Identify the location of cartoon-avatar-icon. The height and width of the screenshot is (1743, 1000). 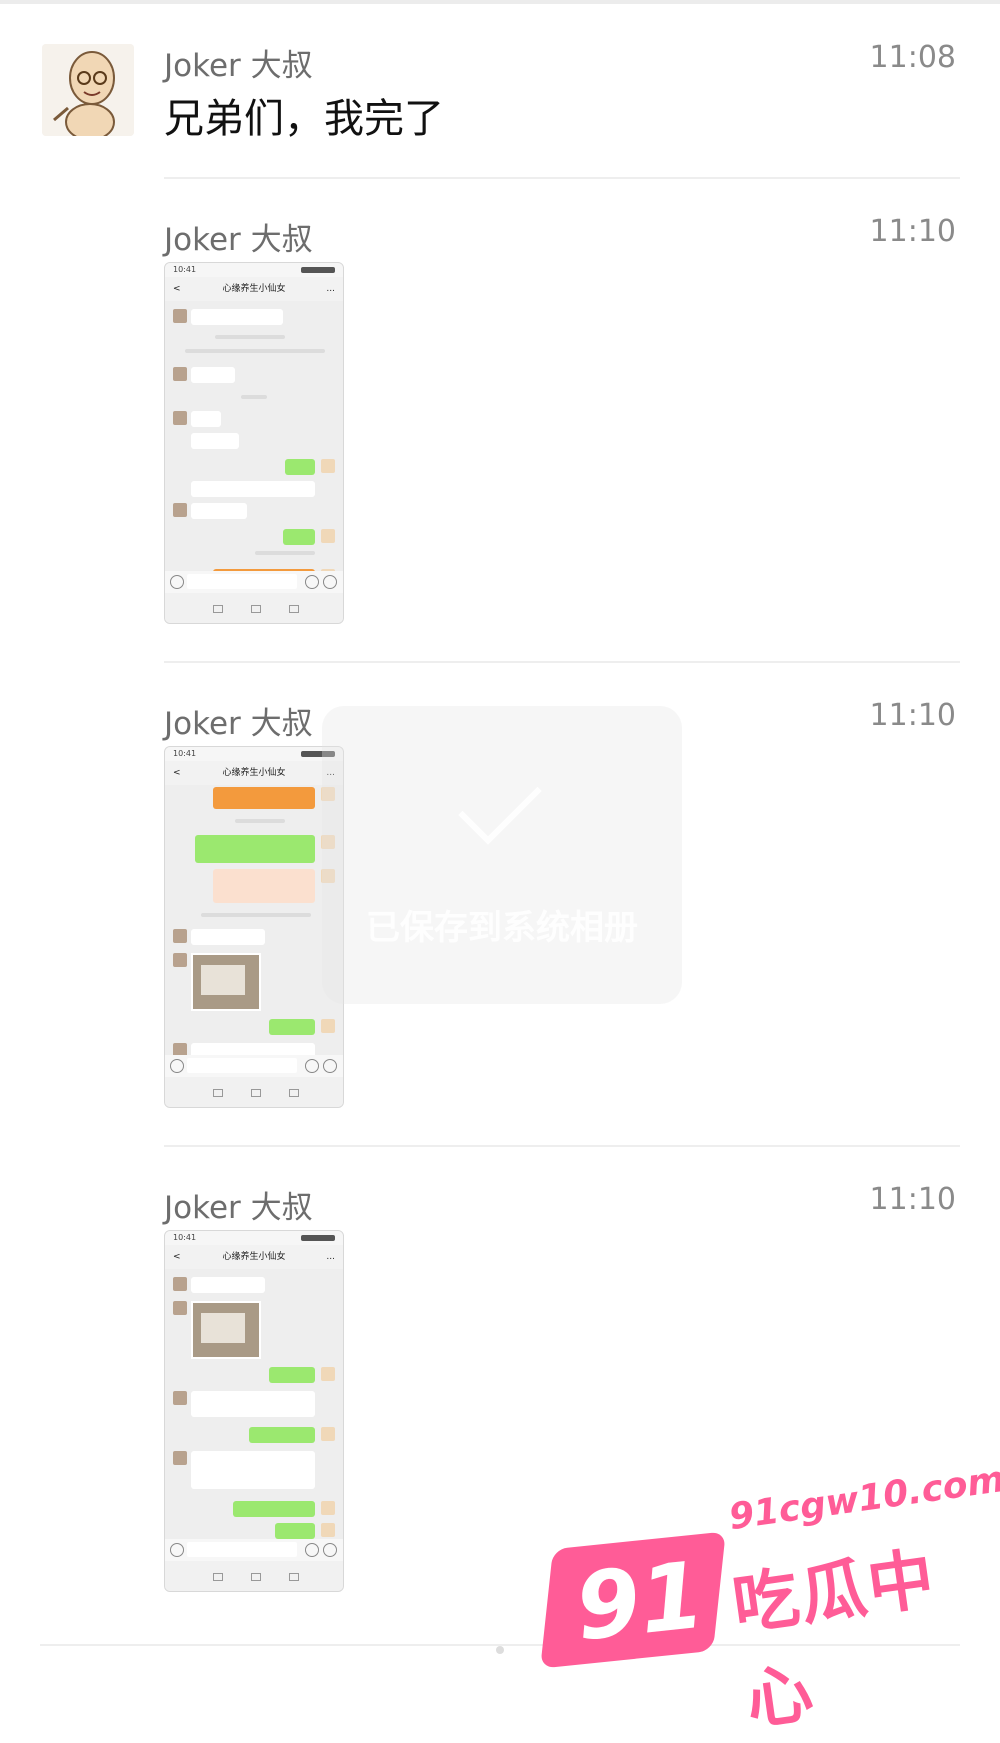
(88, 90).